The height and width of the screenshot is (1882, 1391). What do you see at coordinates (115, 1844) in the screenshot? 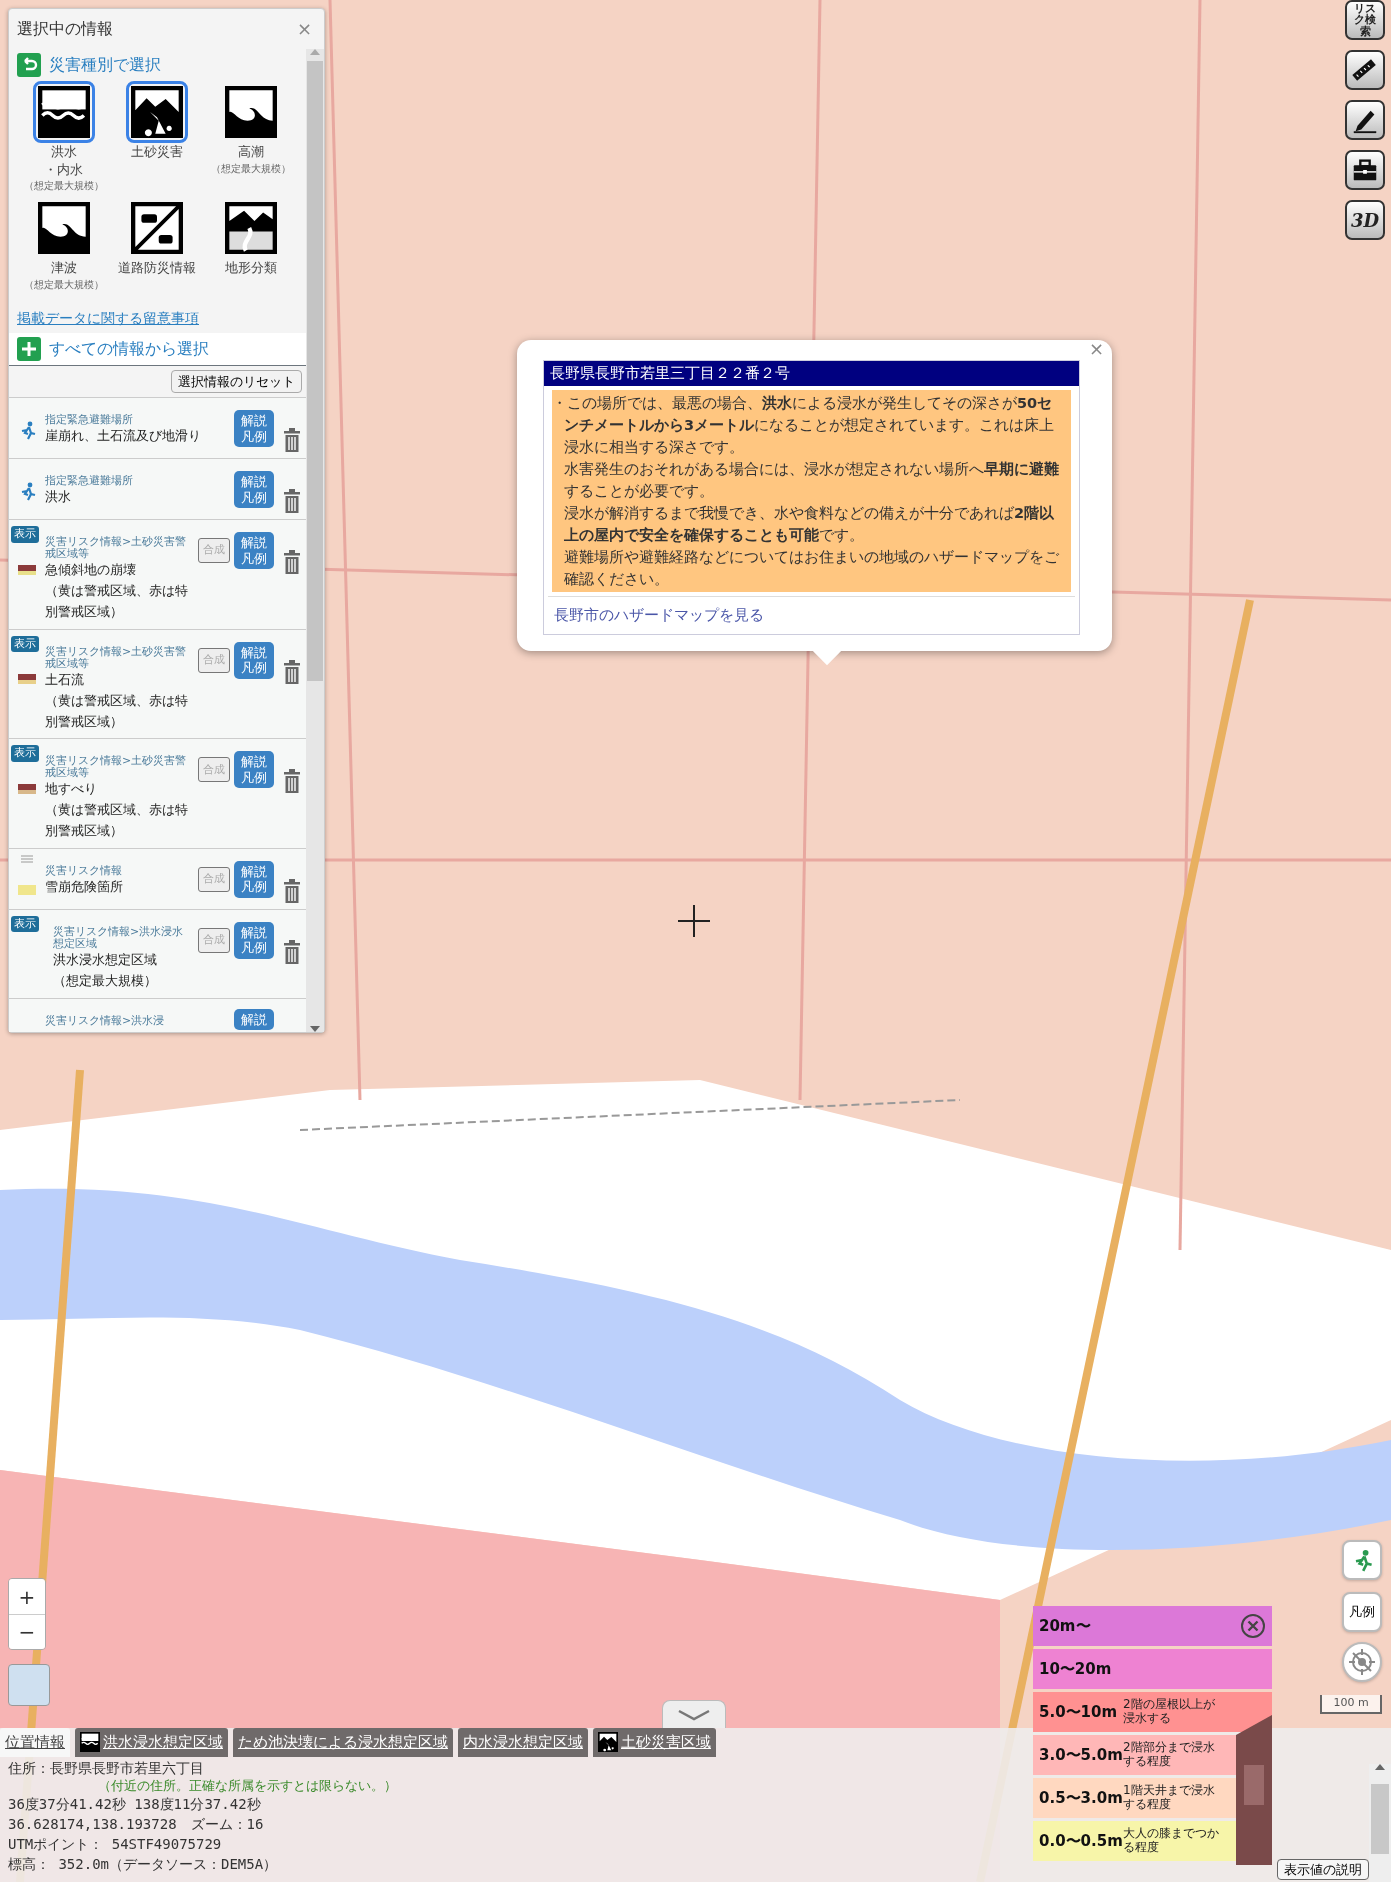
I see `location-text: UTMポイント： 54STF49075729` at bounding box center [115, 1844].